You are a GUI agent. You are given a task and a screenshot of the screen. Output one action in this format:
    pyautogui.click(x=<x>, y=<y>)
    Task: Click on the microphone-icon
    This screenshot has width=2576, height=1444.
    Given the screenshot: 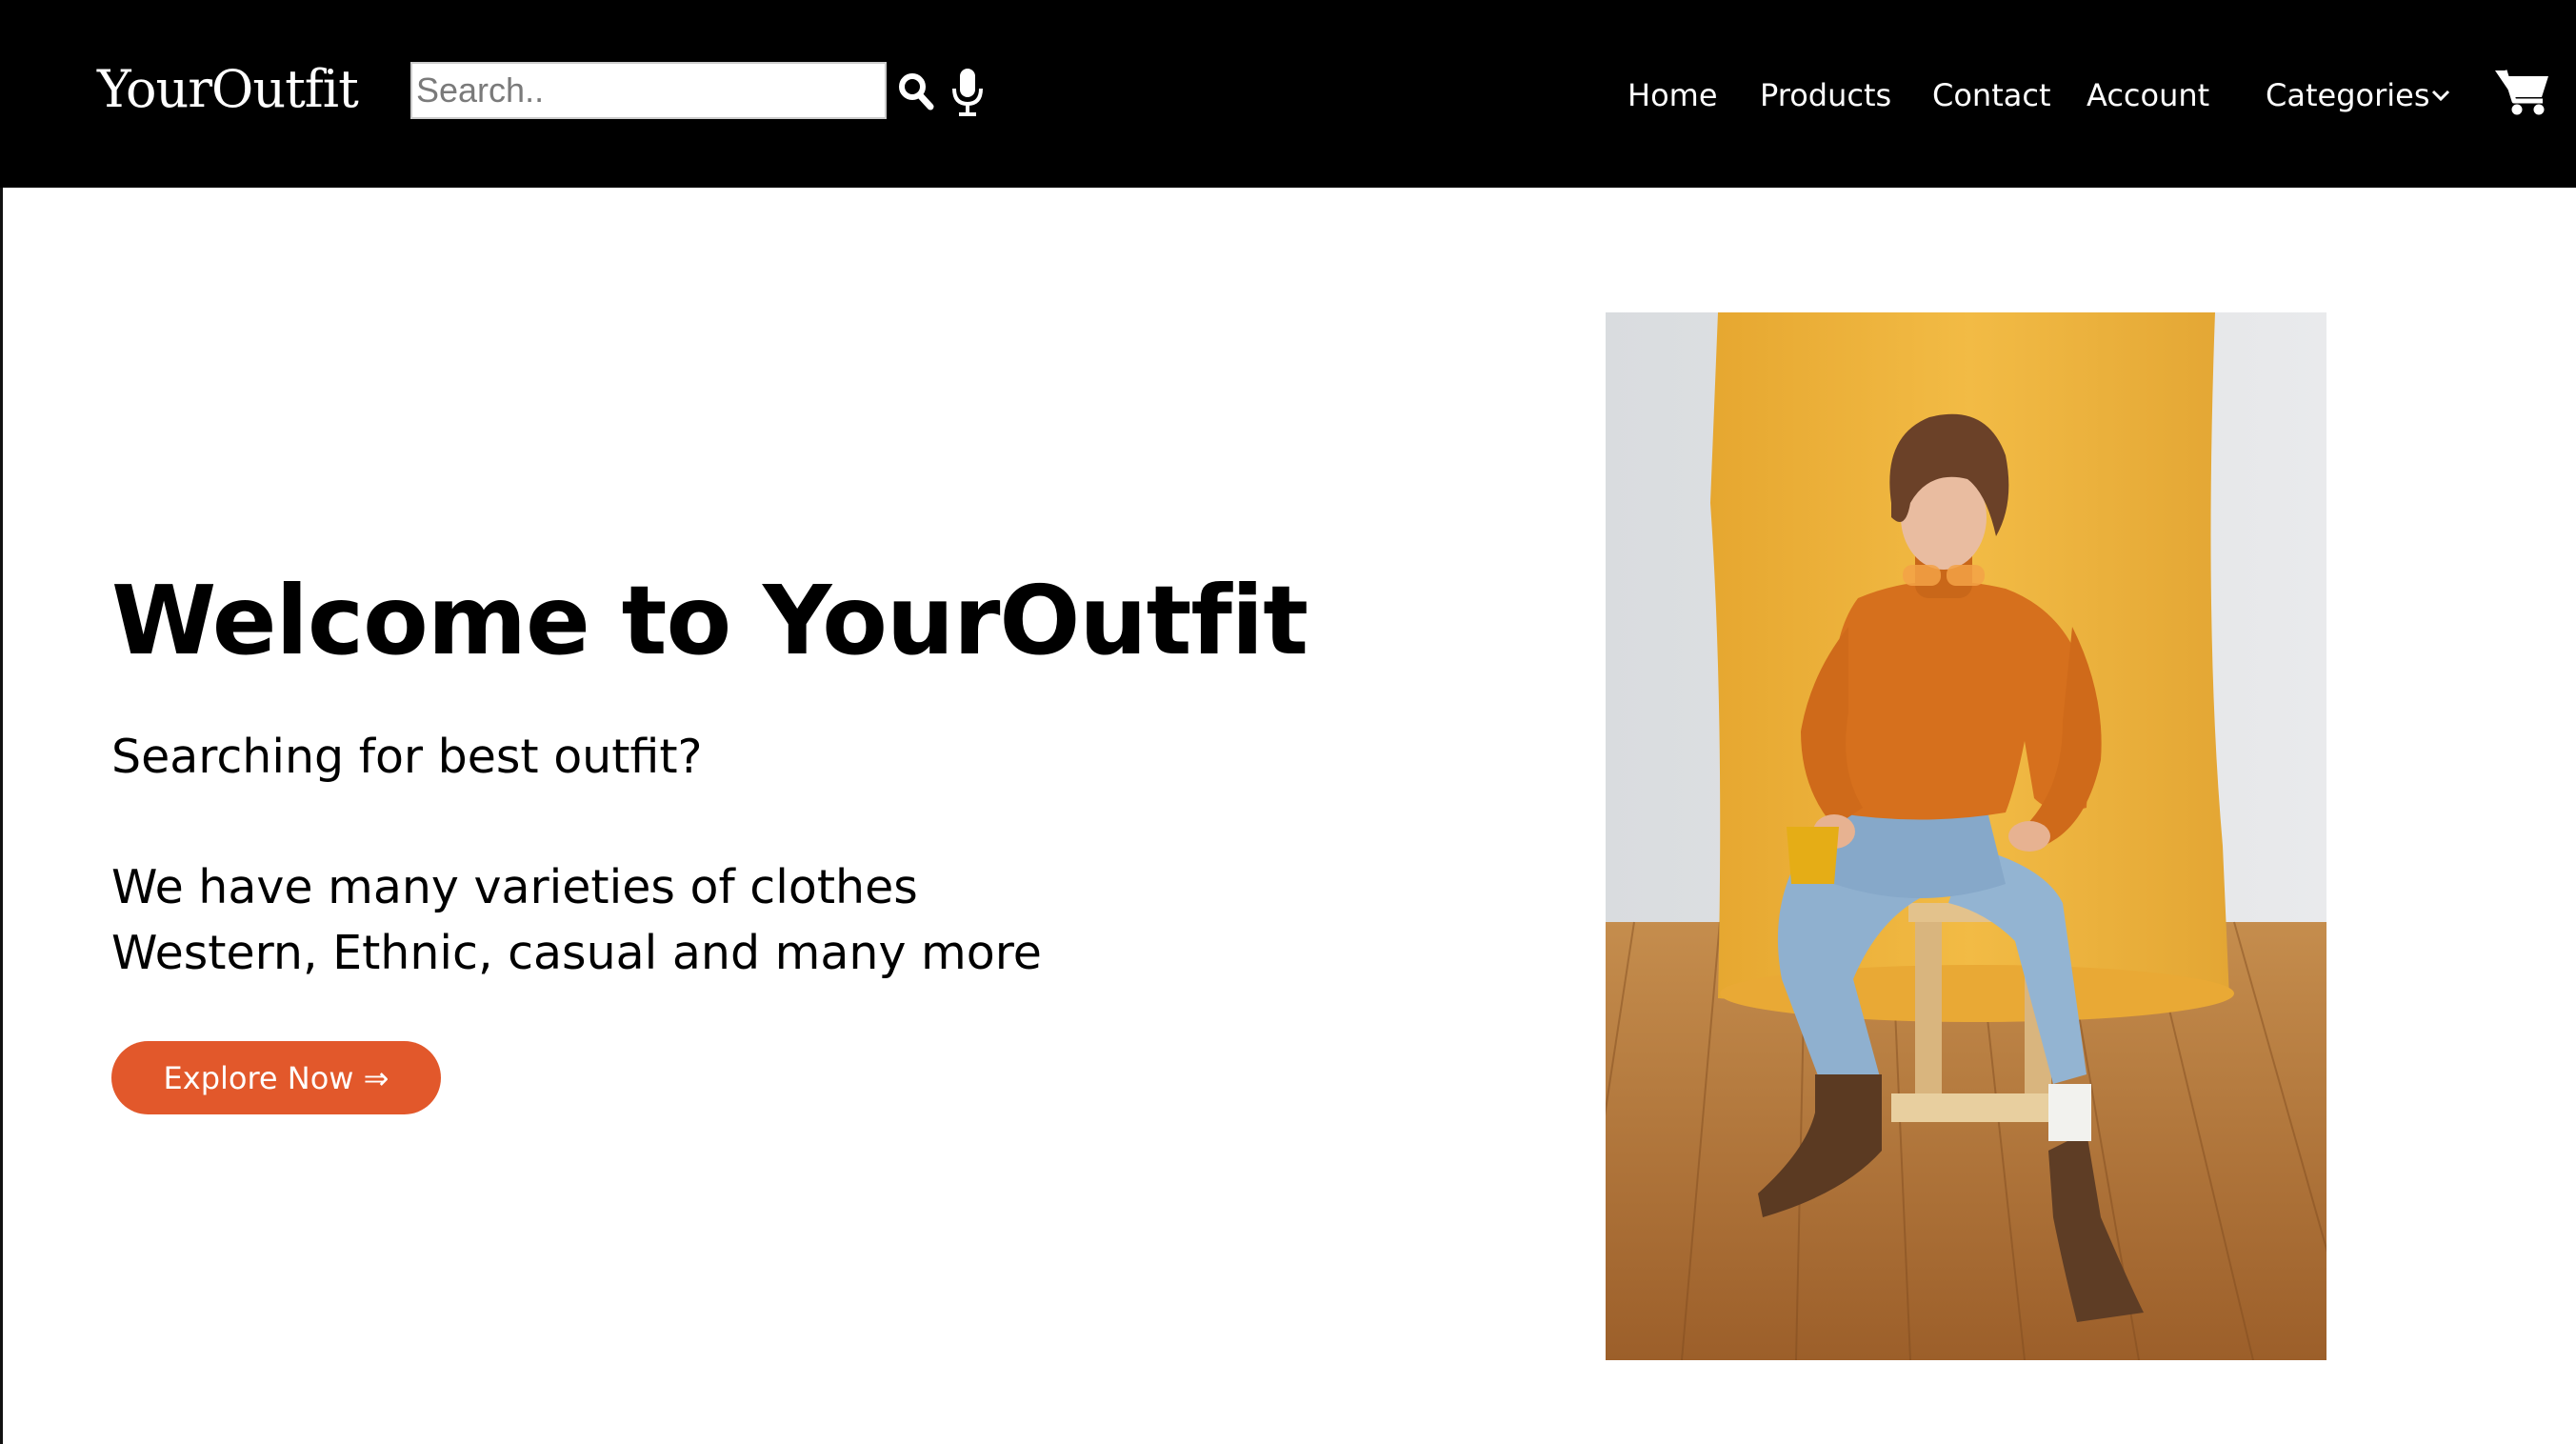 What is the action you would take?
    pyautogui.click(x=967, y=92)
    